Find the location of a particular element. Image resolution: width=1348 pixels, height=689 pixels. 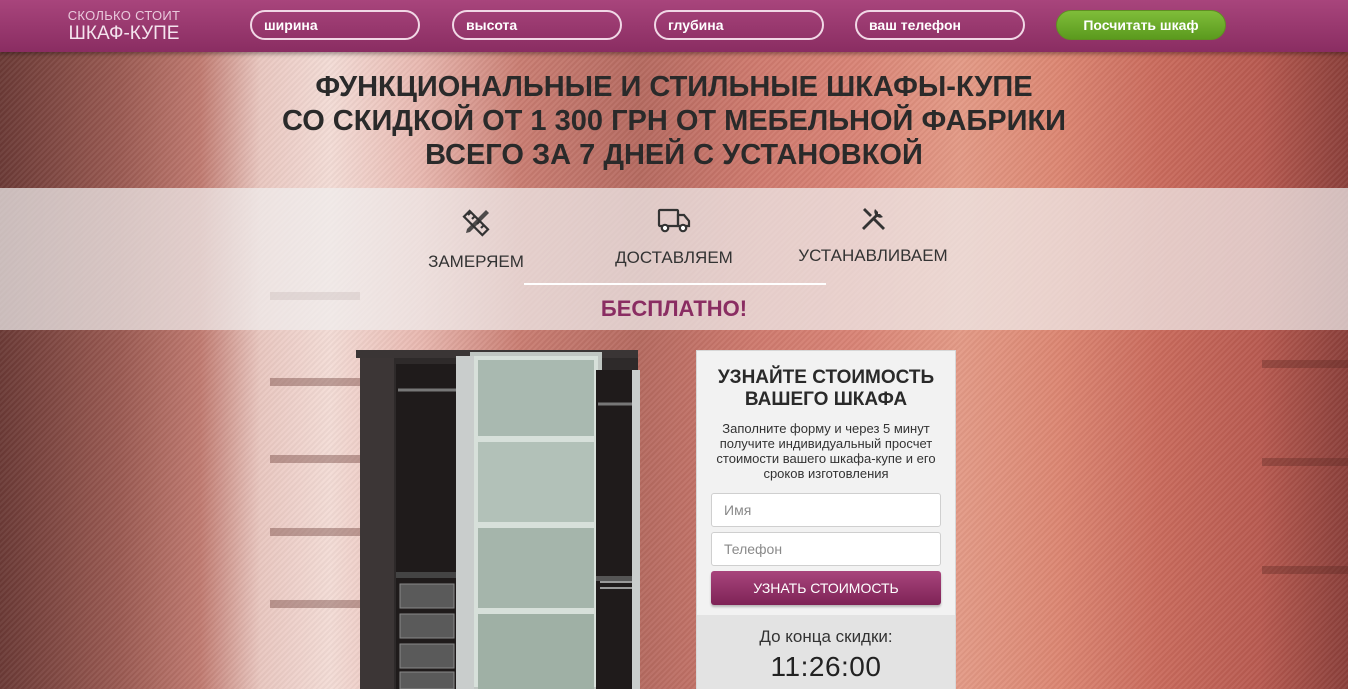

width-input is located at coordinates (335, 25).